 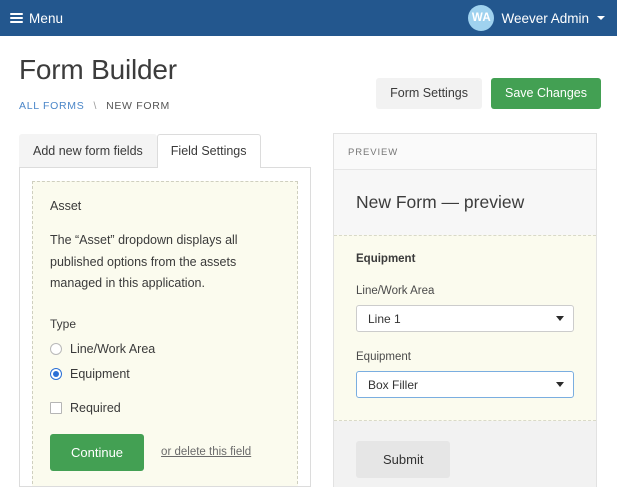 I want to click on checkbox-required: Required, so click(x=165, y=408).